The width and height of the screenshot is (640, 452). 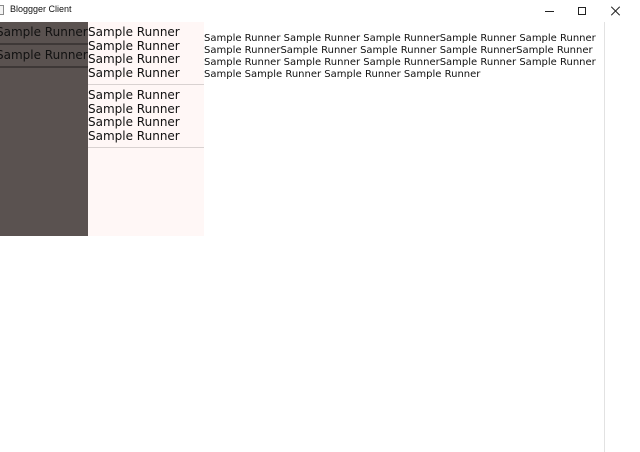 I want to click on app-icon, so click(x=2, y=10).